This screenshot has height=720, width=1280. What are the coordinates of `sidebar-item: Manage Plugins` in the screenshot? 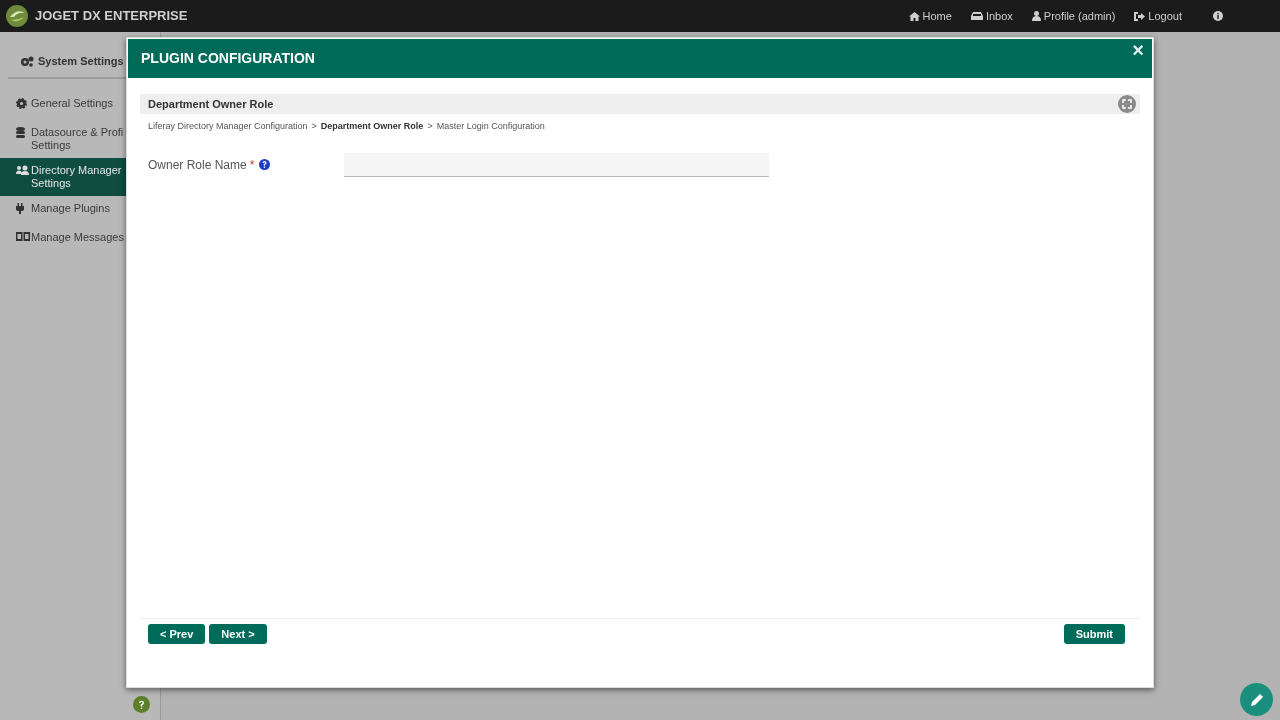 It's located at (80, 210).